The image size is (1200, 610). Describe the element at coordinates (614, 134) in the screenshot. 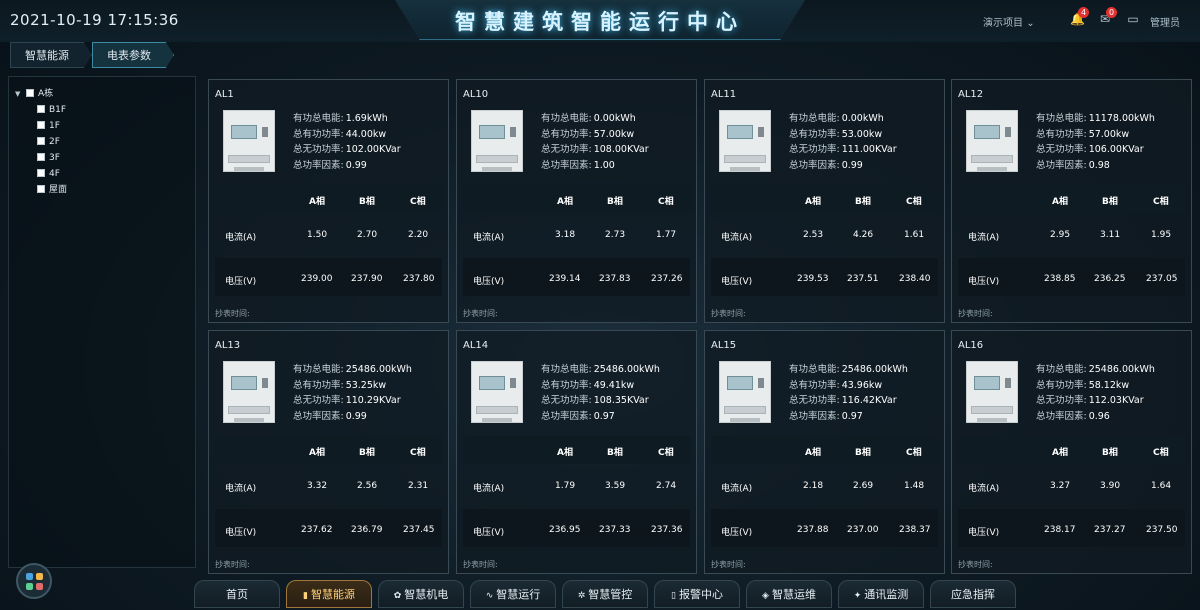

I see `active-power-value: 57.00kw` at that location.